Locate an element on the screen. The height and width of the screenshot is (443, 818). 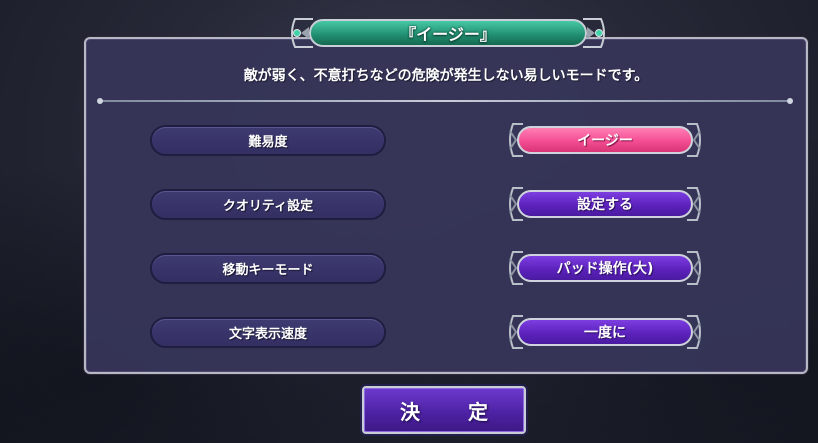
setting-label: クオリティ設定 is located at coordinates (268, 206).